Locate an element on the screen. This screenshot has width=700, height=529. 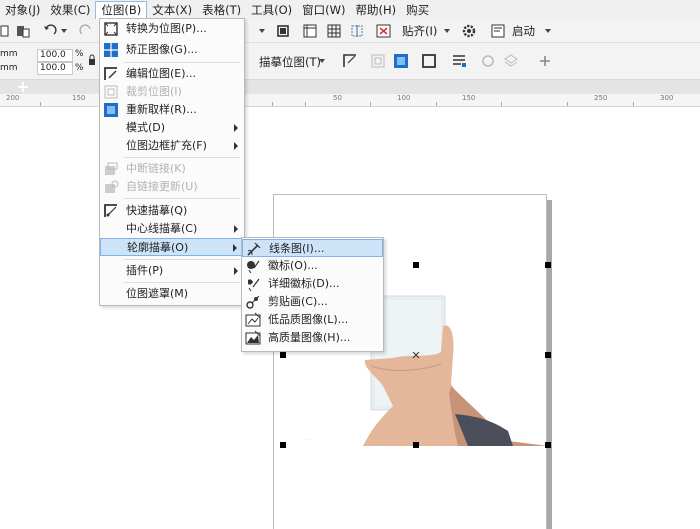
menu-item-break-link: 中断链接(K) is located at coordinates (172, 169).